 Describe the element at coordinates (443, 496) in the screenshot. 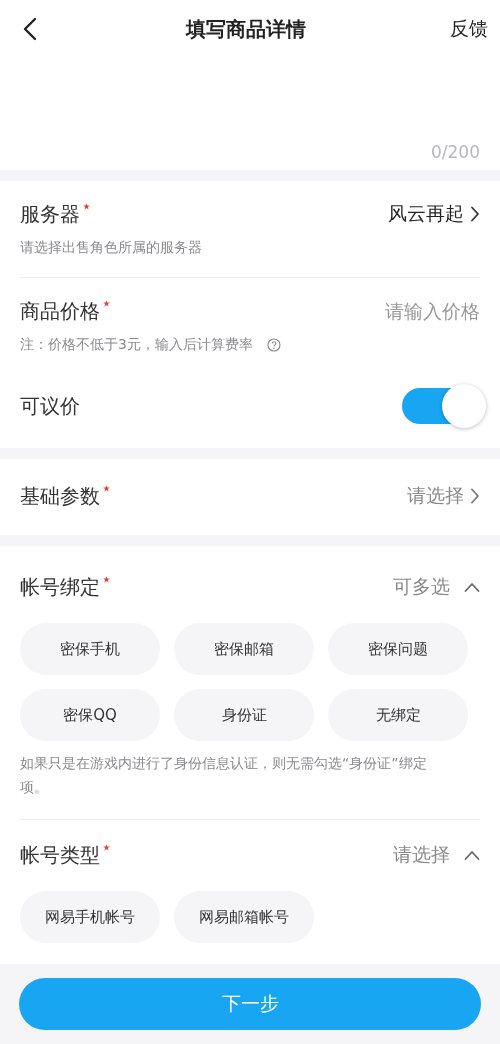

I see `basic-params-select: 请选择` at that location.